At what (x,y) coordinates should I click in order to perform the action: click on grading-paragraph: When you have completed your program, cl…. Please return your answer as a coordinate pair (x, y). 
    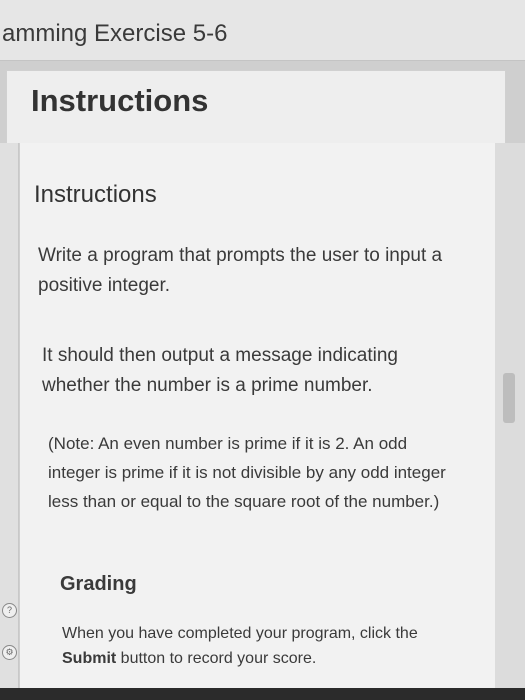
    Looking at the image, I should click on (252, 646).